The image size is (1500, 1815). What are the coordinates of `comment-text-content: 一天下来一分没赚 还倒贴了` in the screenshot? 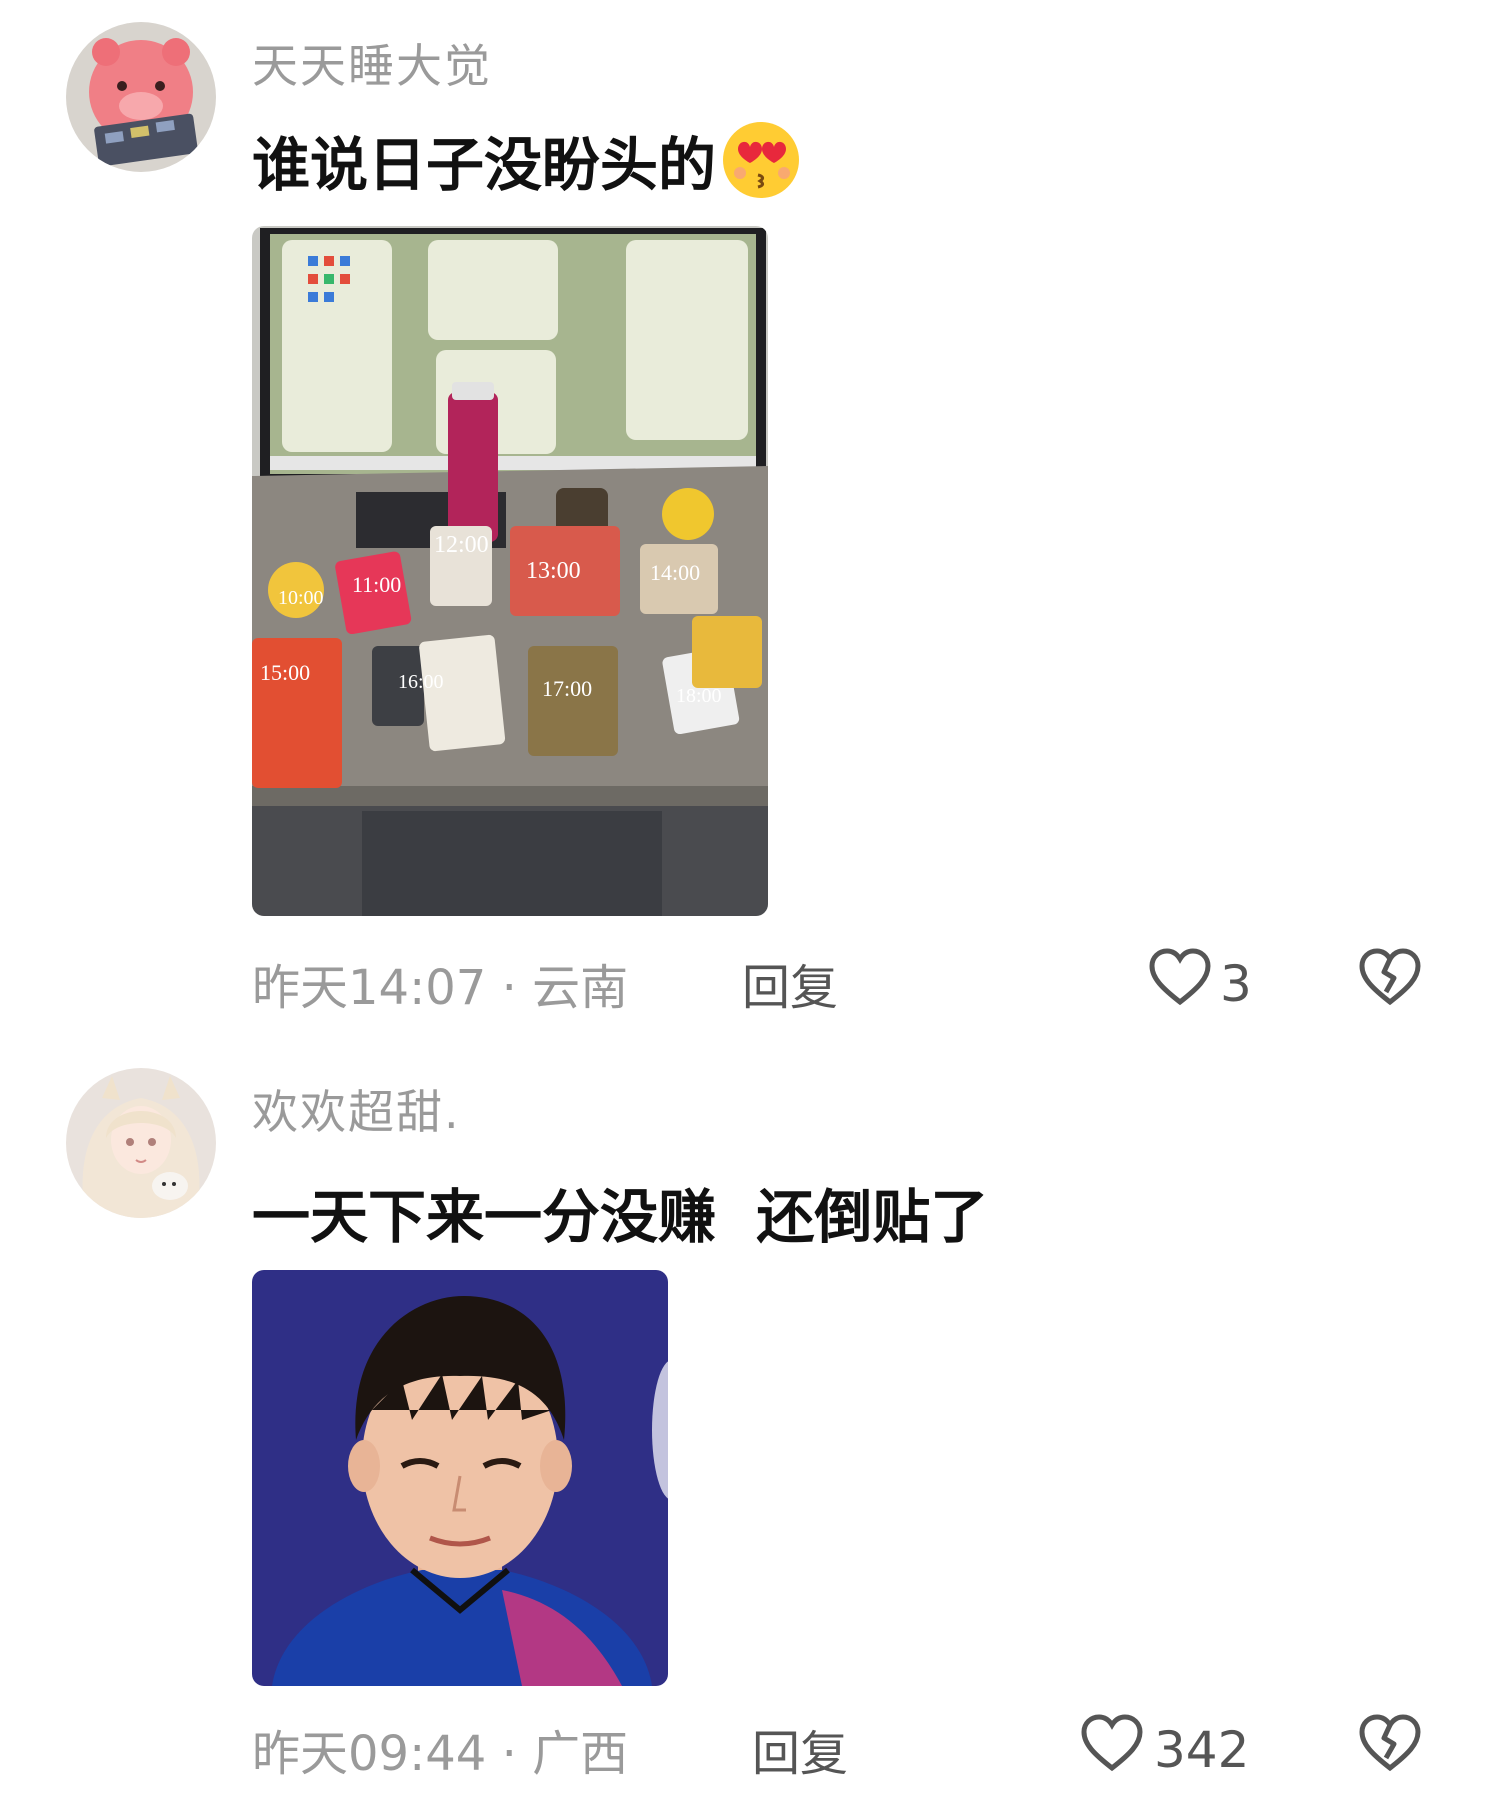 It's located at (620, 1217).